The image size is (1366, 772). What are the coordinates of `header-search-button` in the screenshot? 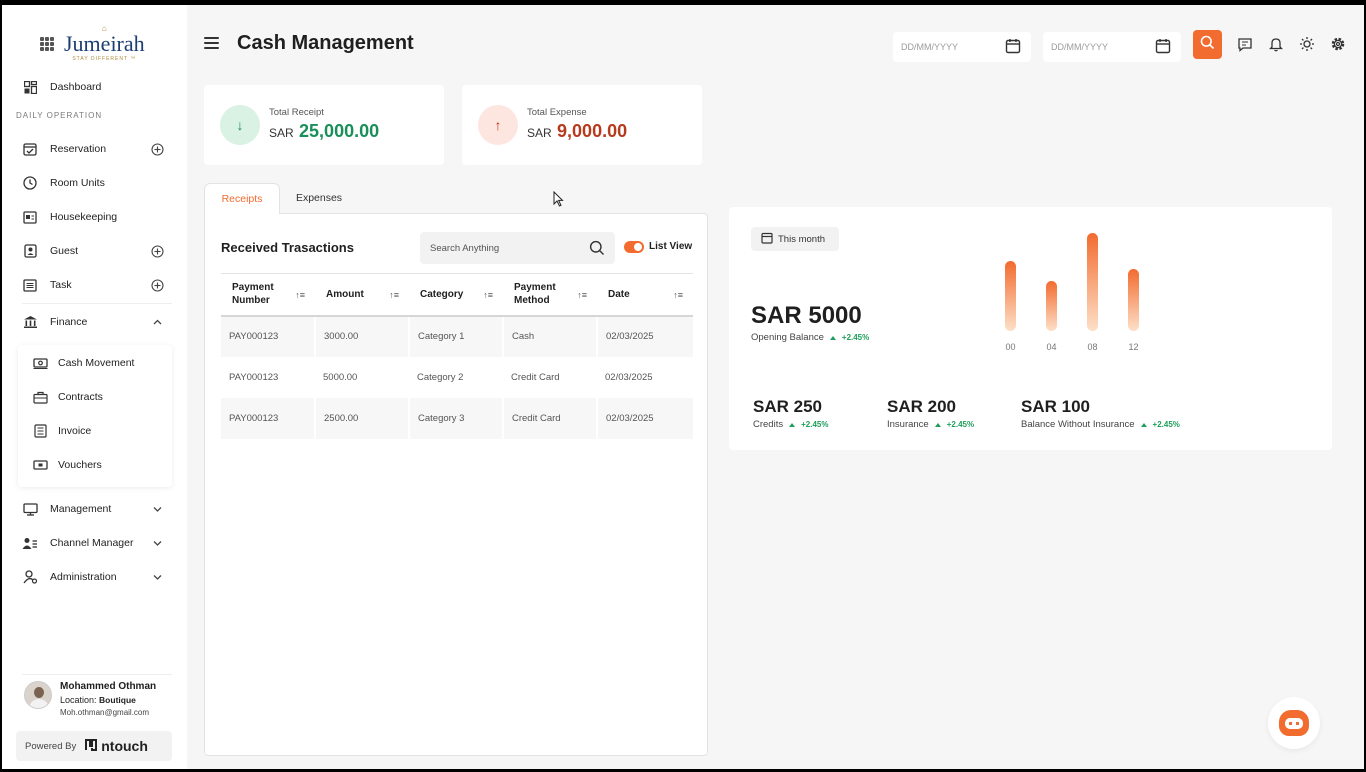 It's located at (1207, 44).